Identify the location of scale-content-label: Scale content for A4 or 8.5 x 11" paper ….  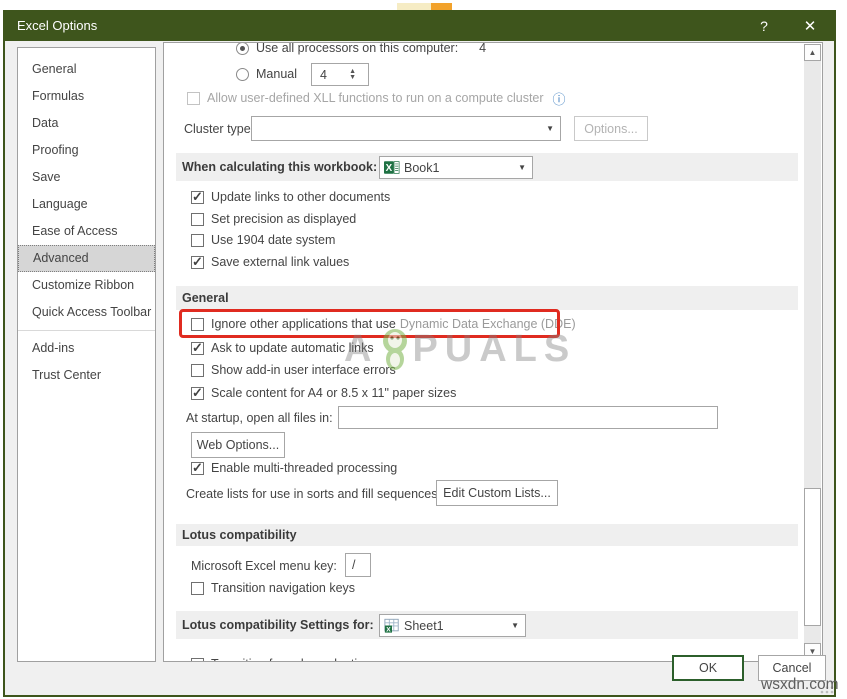
(334, 393).